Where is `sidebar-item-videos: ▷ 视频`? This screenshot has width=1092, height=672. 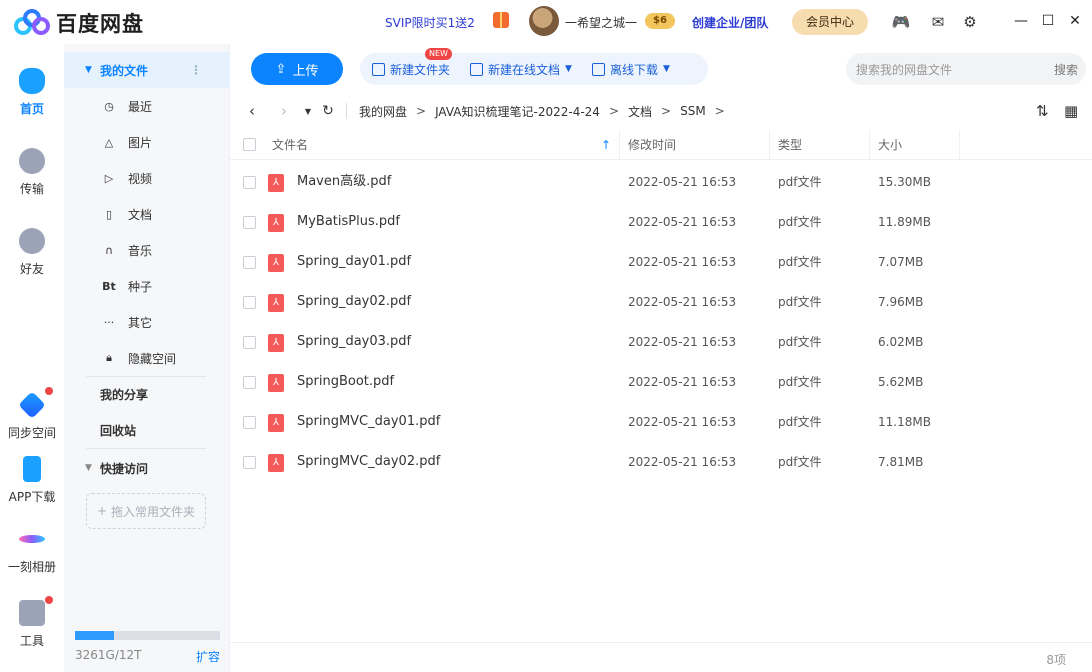 sidebar-item-videos: ▷ 视频 is located at coordinates (147, 178).